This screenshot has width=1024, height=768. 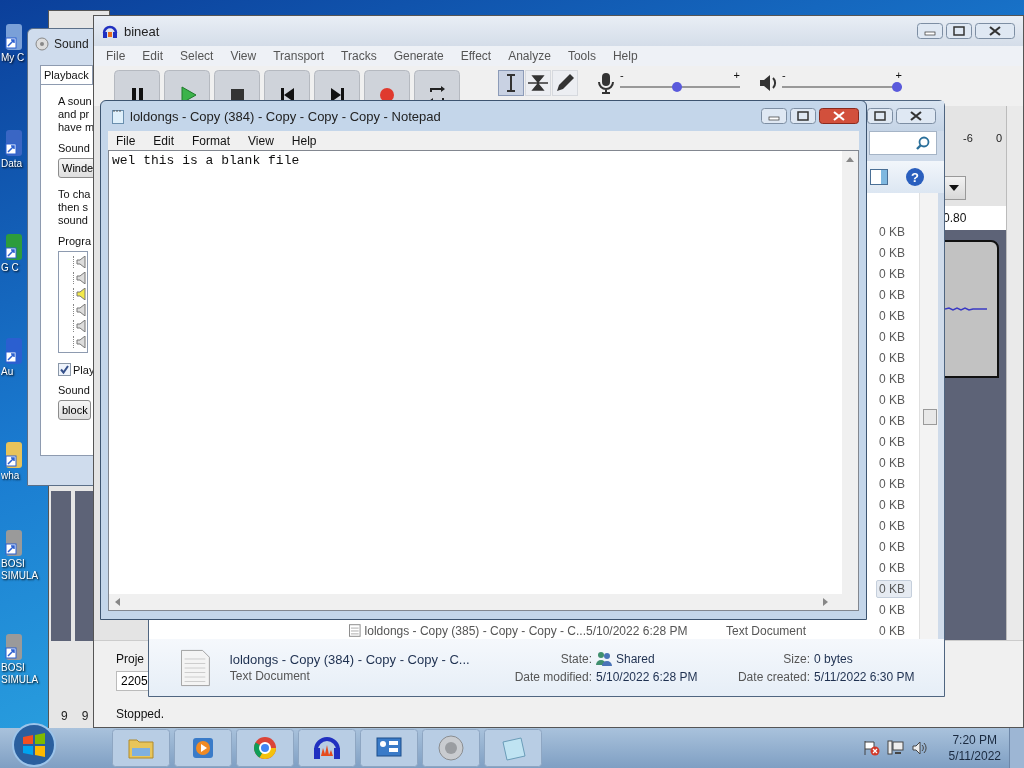 I want to click on property-label: State:, so click(x=575, y=658).